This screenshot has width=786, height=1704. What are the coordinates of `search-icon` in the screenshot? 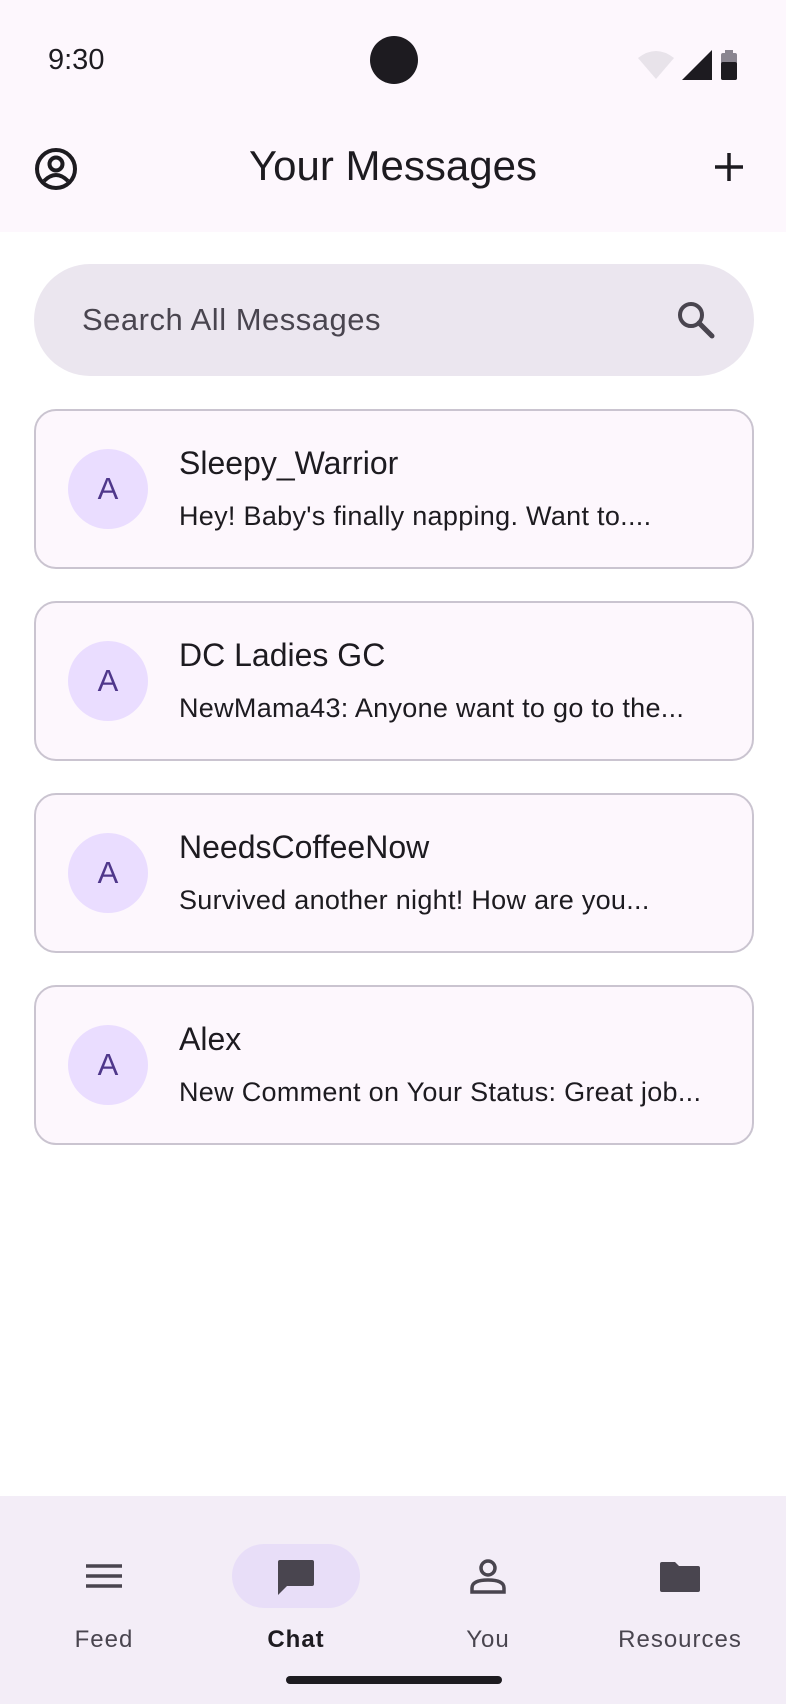 It's located at (696, 320).